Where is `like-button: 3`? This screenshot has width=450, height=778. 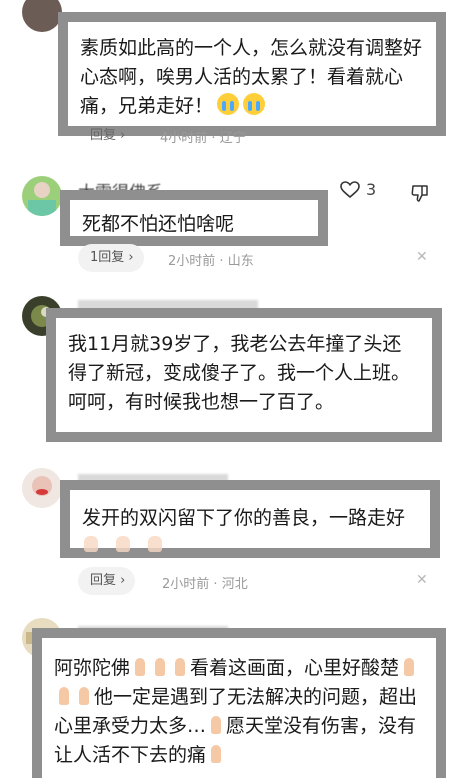
like-button: 3 is located at coordinates (358, 189).